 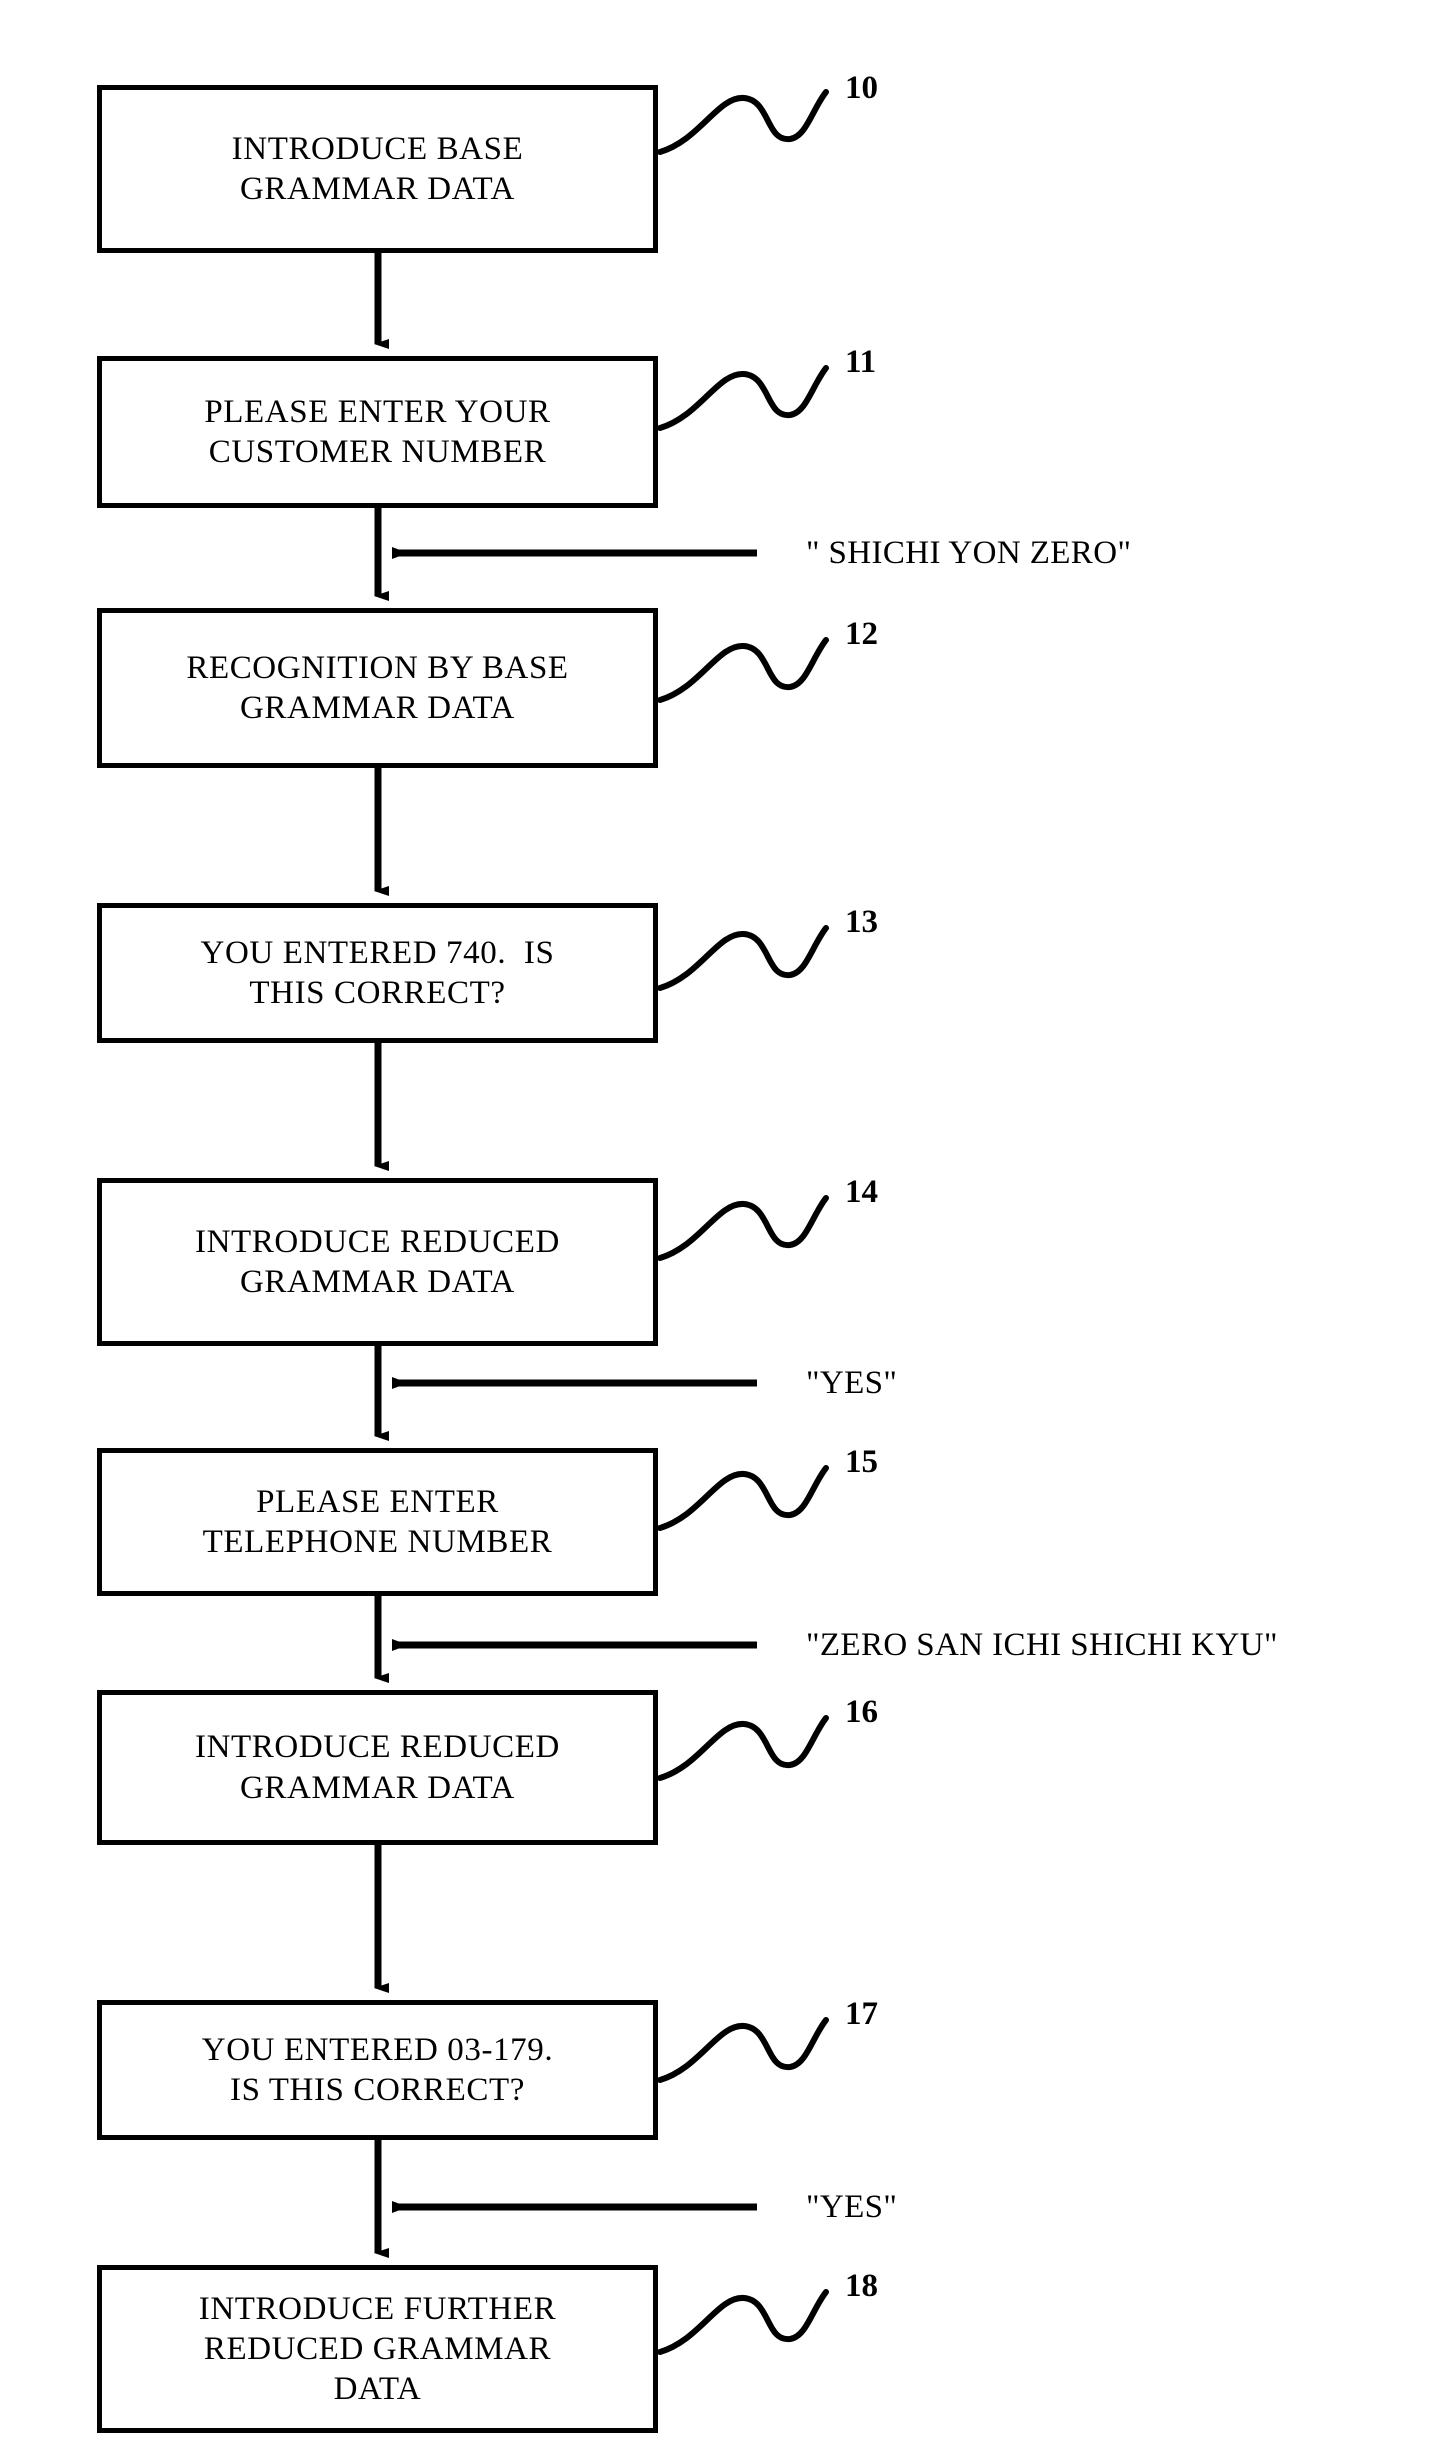 I want to click on flowchart-node-15: PLEASE ENTER TELEPHONE NUMBER, so click(x=377, y=1522).